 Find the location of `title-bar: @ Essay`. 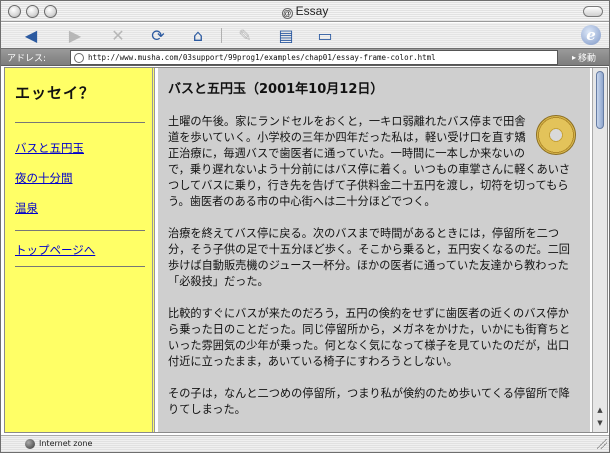

title-bar: @ Essay is located at coordinates (305, 11).